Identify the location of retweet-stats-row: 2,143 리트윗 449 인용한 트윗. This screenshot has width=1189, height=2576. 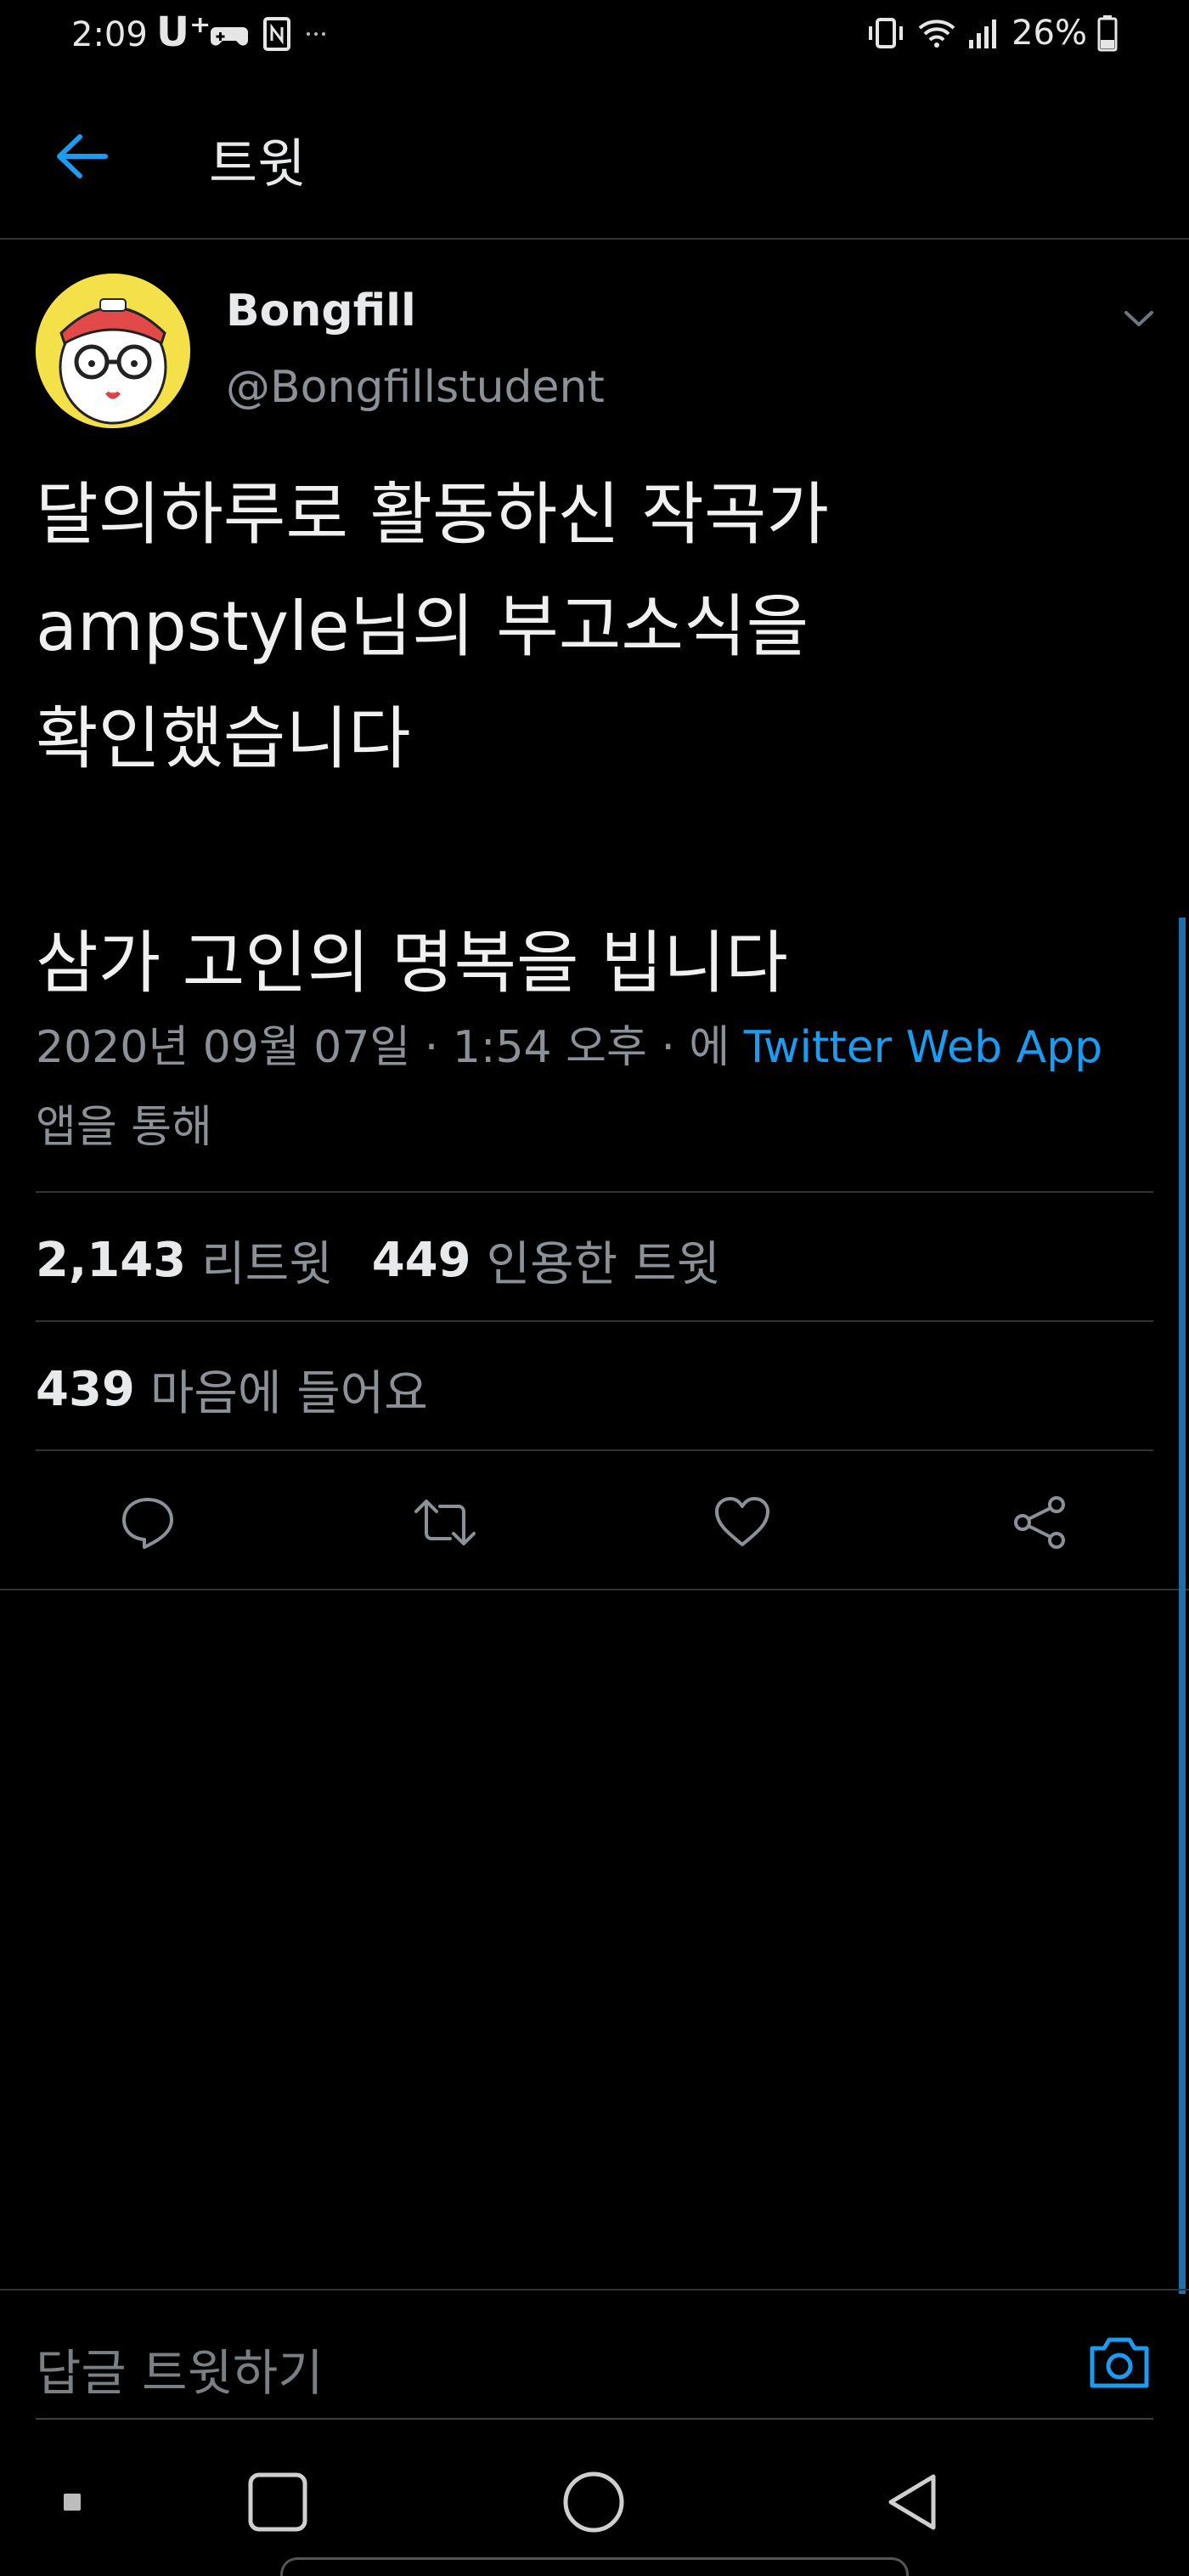
(378, 1260).